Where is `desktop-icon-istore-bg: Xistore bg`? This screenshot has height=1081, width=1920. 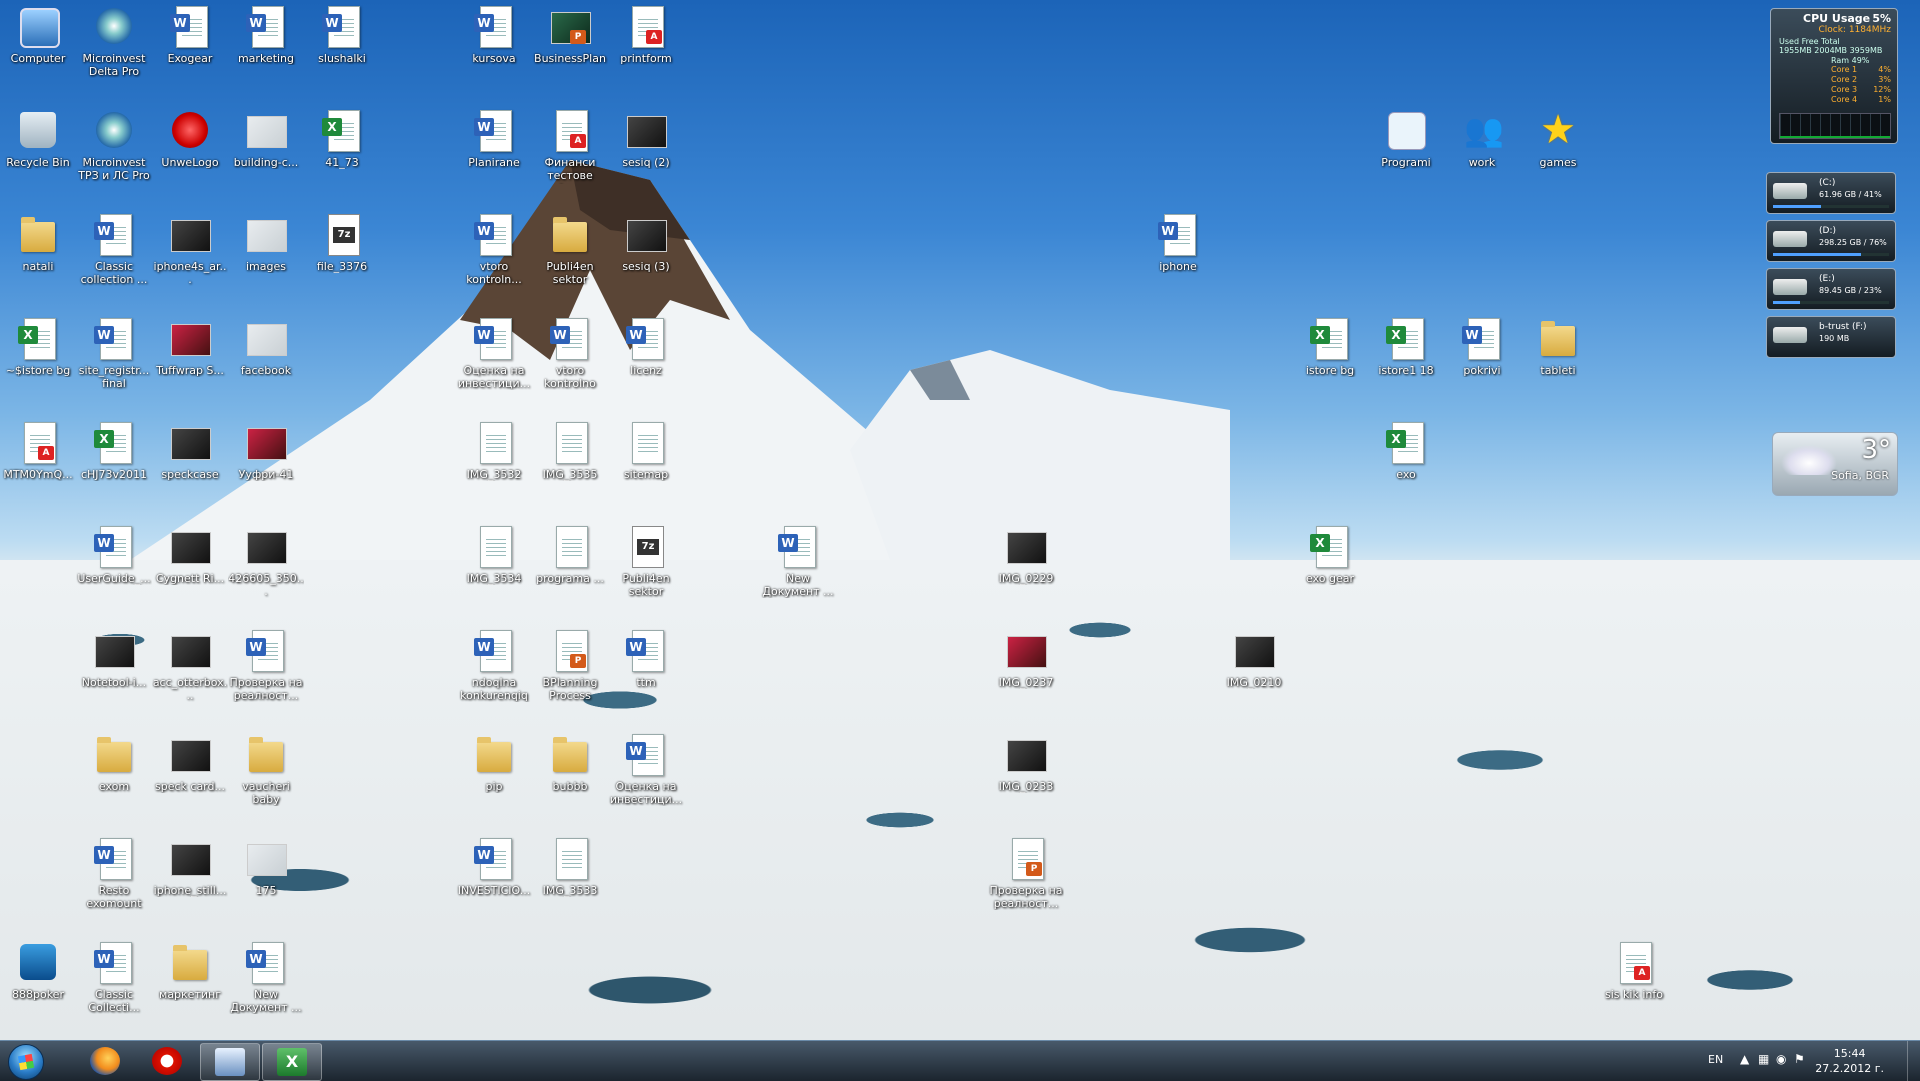
desktop-icon-istore-bg: Xistore bg is located at coordinates (1330, 346).